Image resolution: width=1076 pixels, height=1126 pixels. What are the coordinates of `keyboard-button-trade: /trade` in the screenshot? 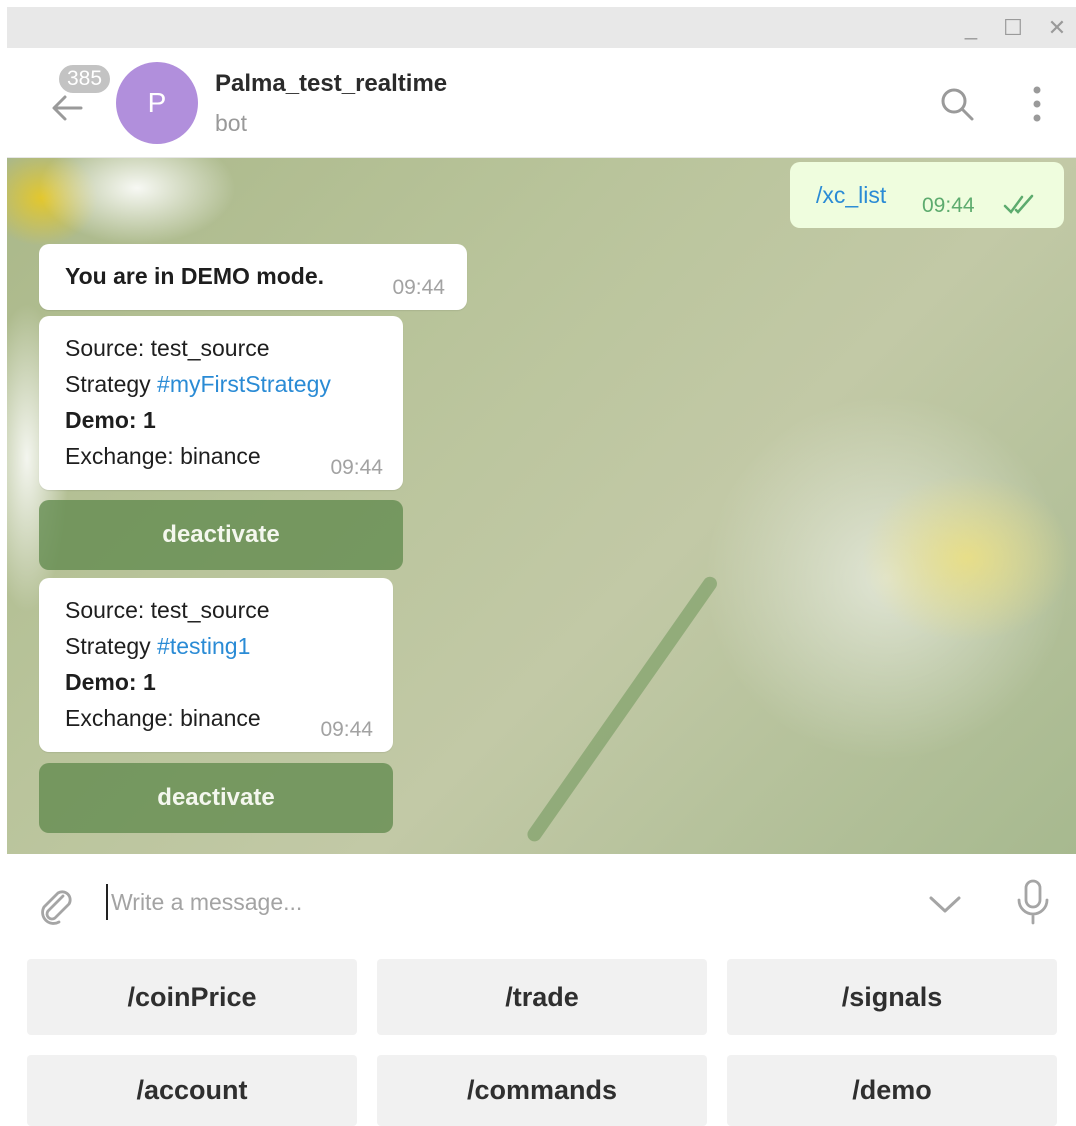 It's located at (542, 997).